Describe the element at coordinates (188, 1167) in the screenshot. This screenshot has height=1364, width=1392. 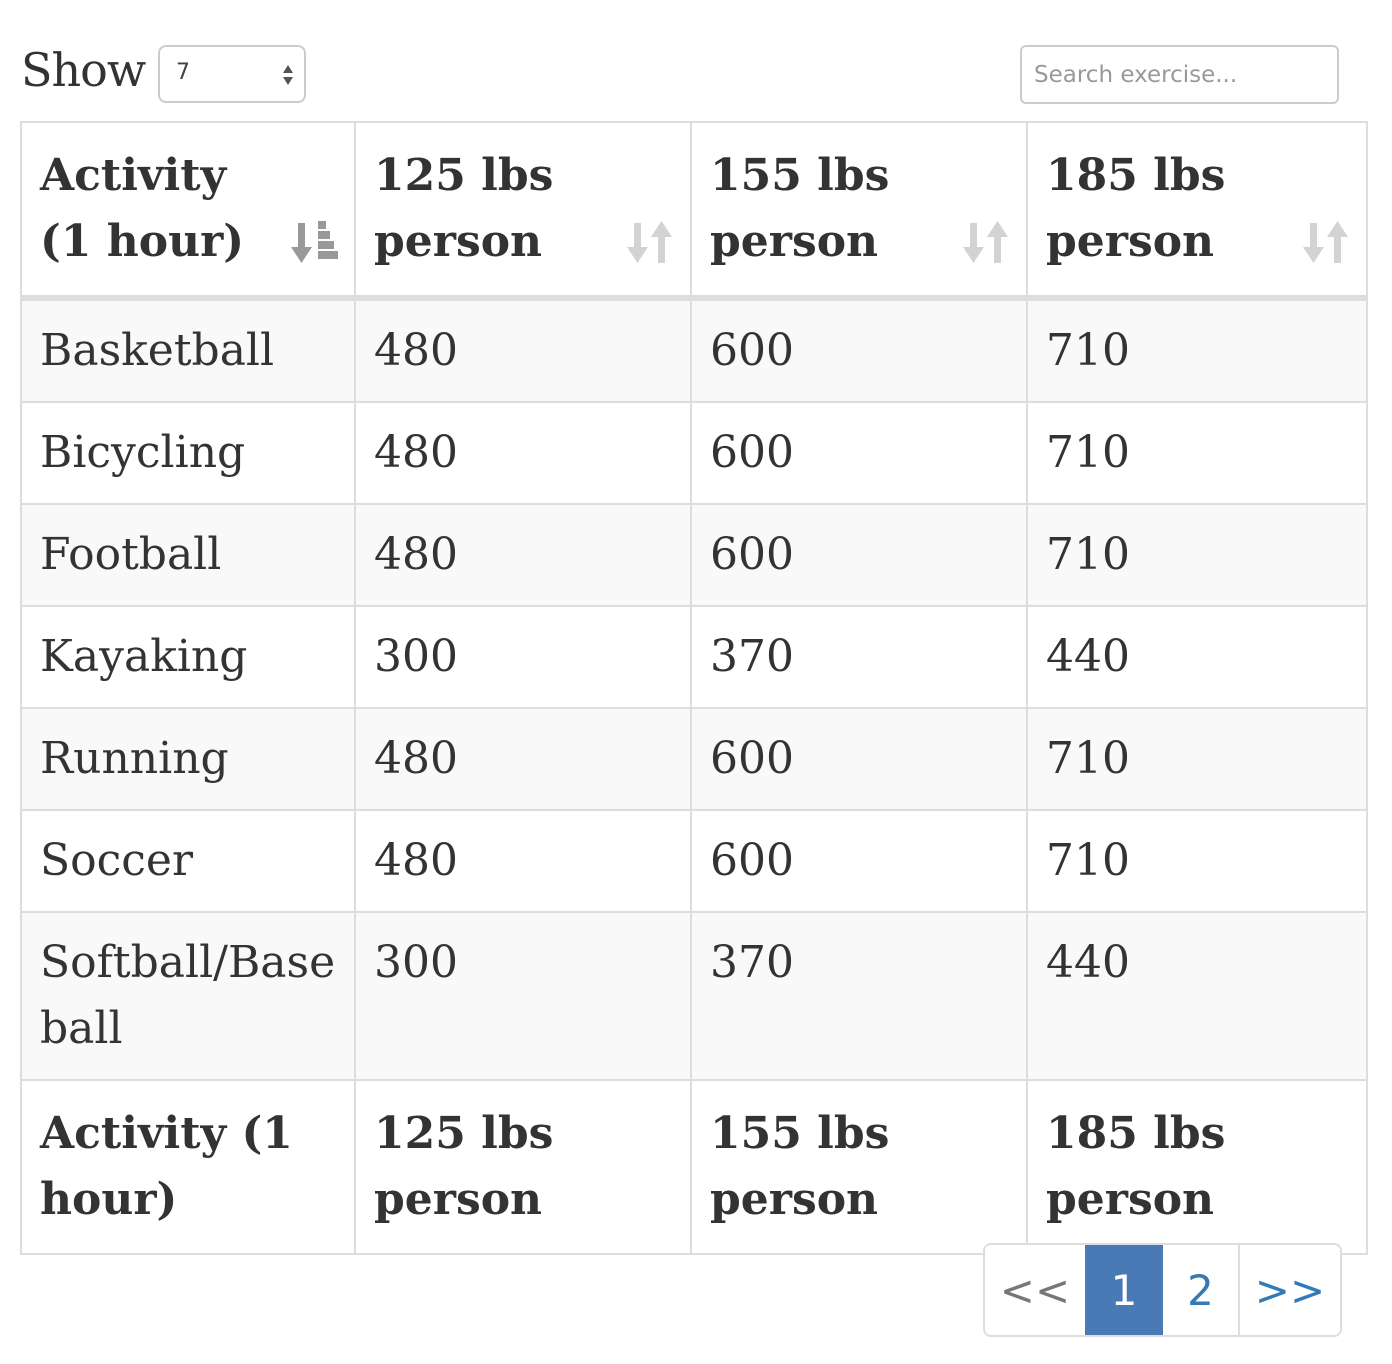
I see `footer-activity: Activity (1 hour)` at that location.